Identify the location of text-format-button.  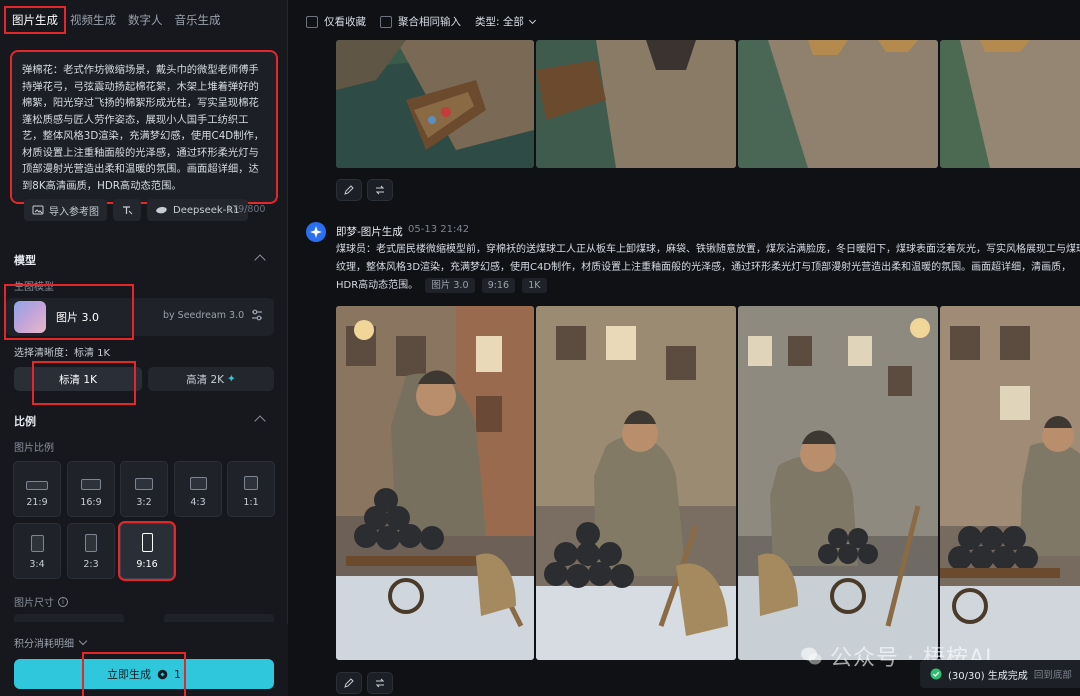
(127, 210).